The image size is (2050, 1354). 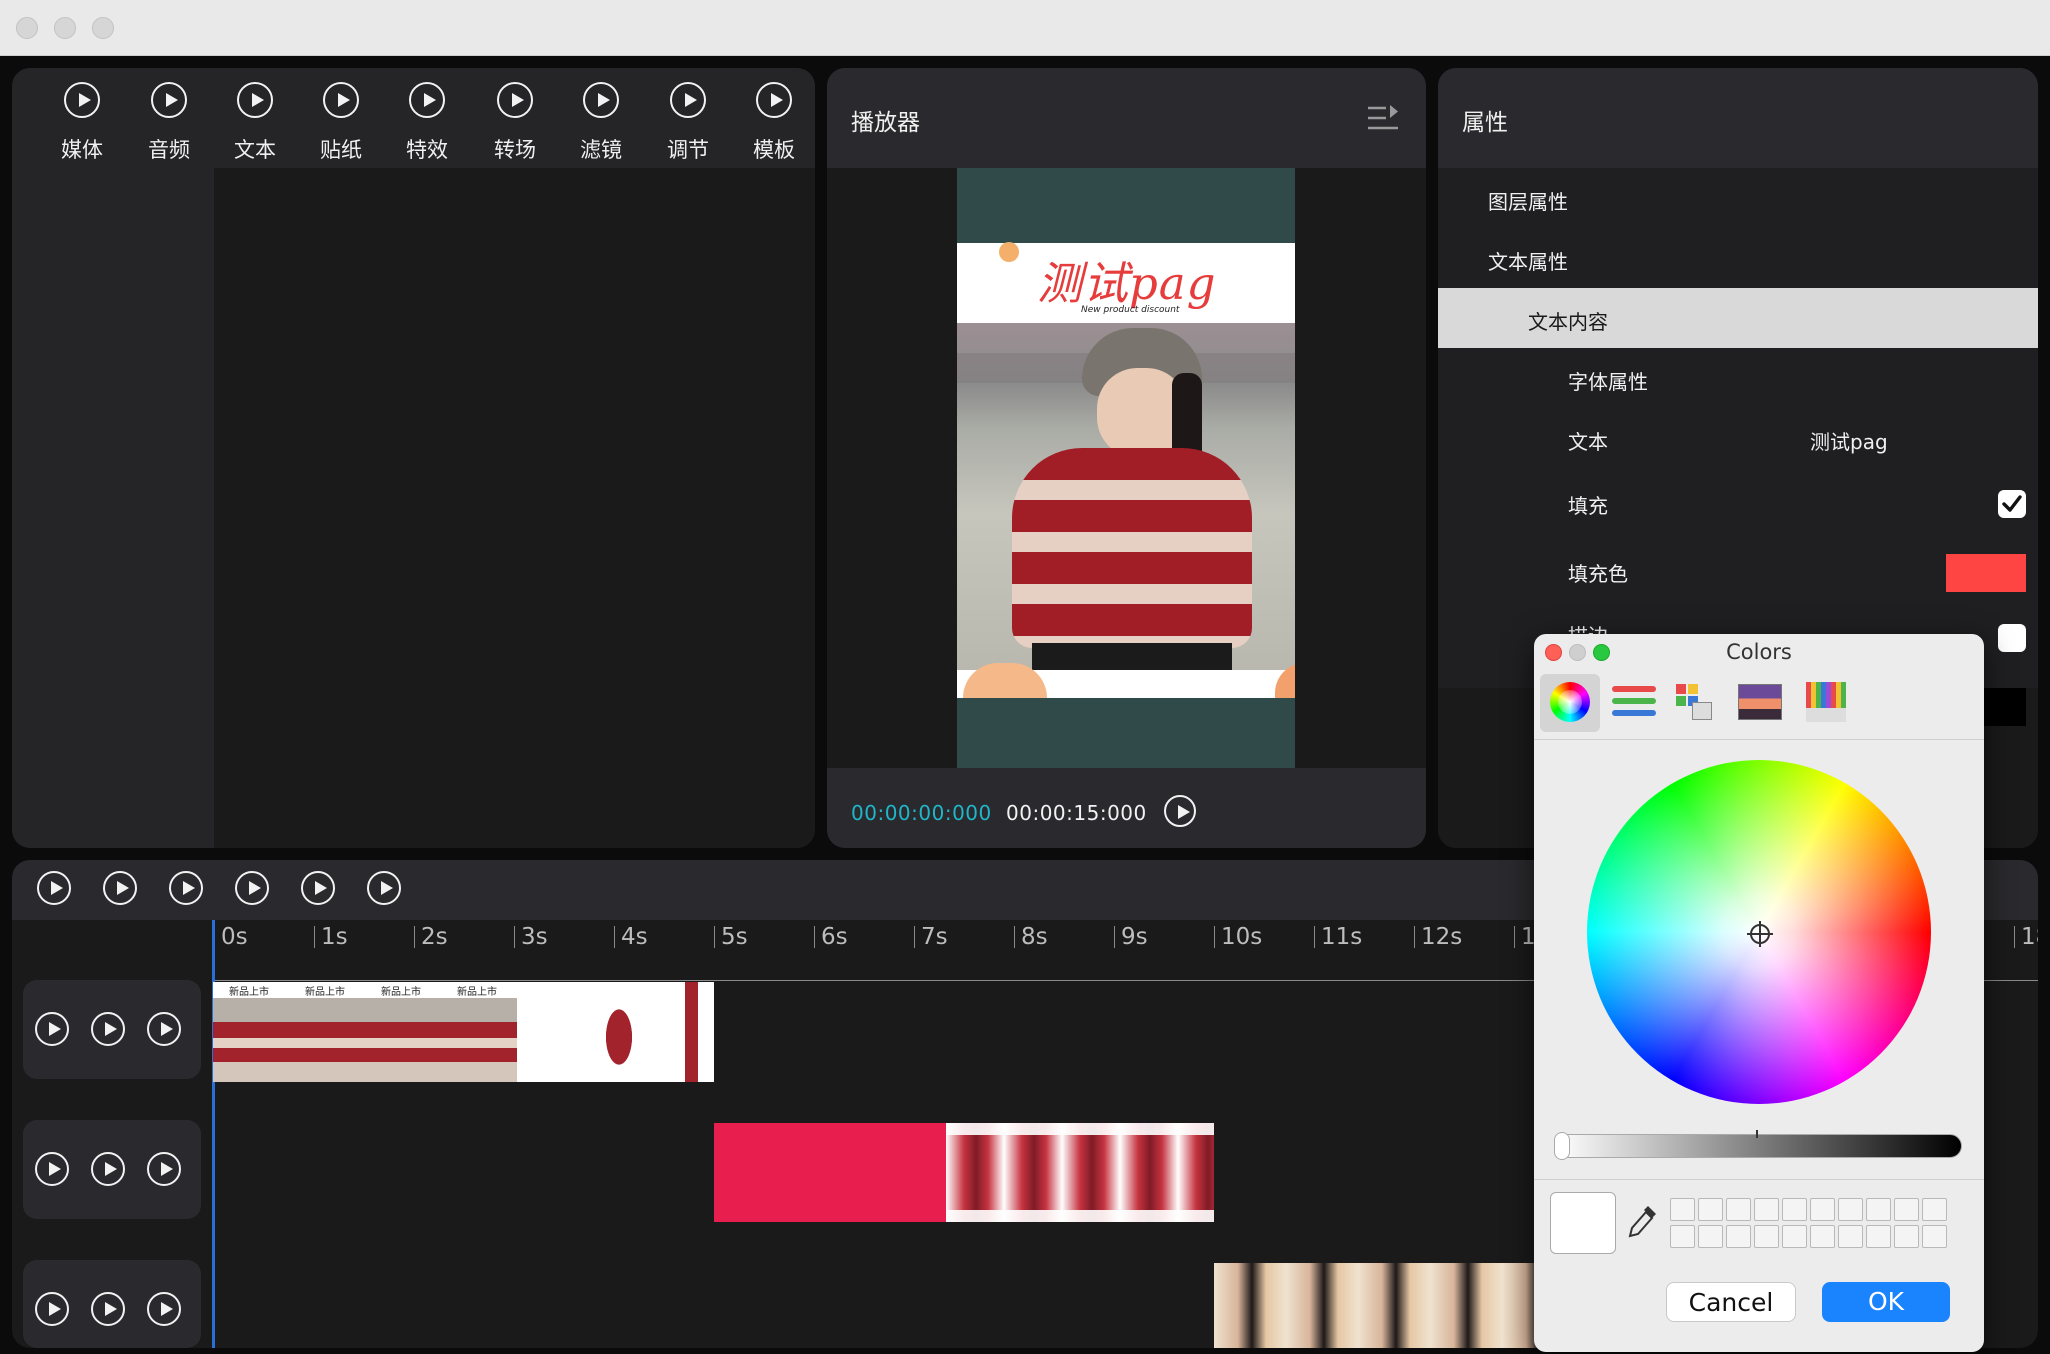 What do you see at coordinates (164, 1309) in the screenshot?
I see `track3-btn-c-icon` at bounding box center [164, 1309].